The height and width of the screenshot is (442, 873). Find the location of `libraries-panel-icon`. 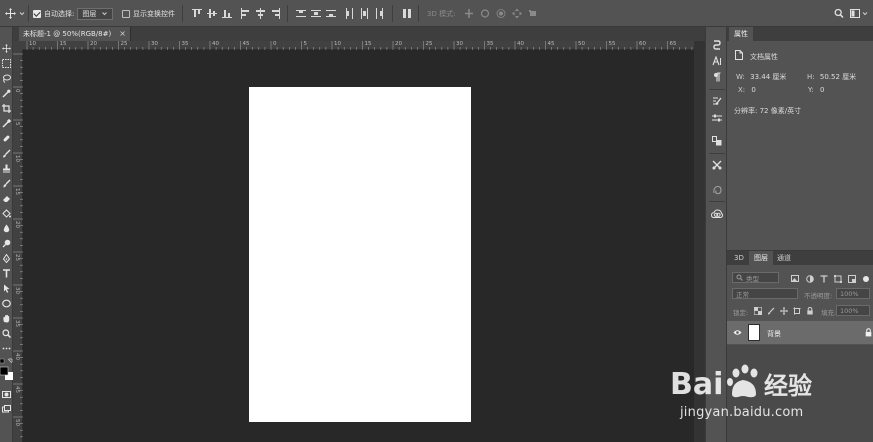

libraries-panel-icon is located at coordinates (717, 190).